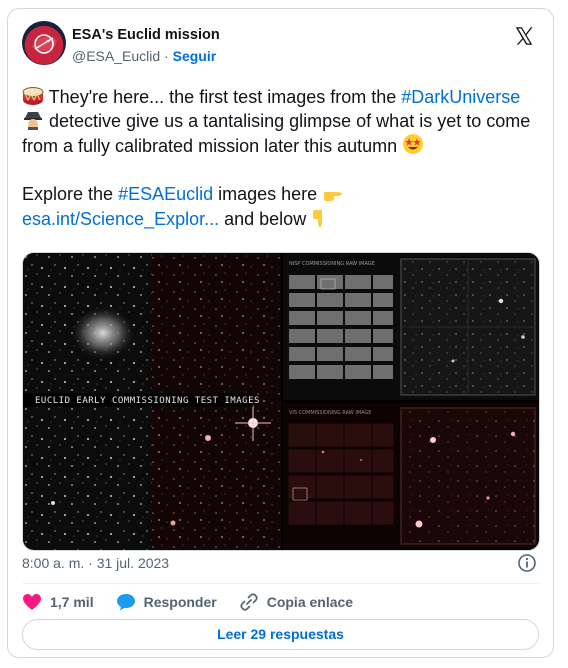 Image resolution: width=568 pixels, height=668 pixels. What do you see at coordinates (280, 634) in the screenshot?
I see `read-replies-button: Leer 29 respuestas` at bounding box center [280, 634].